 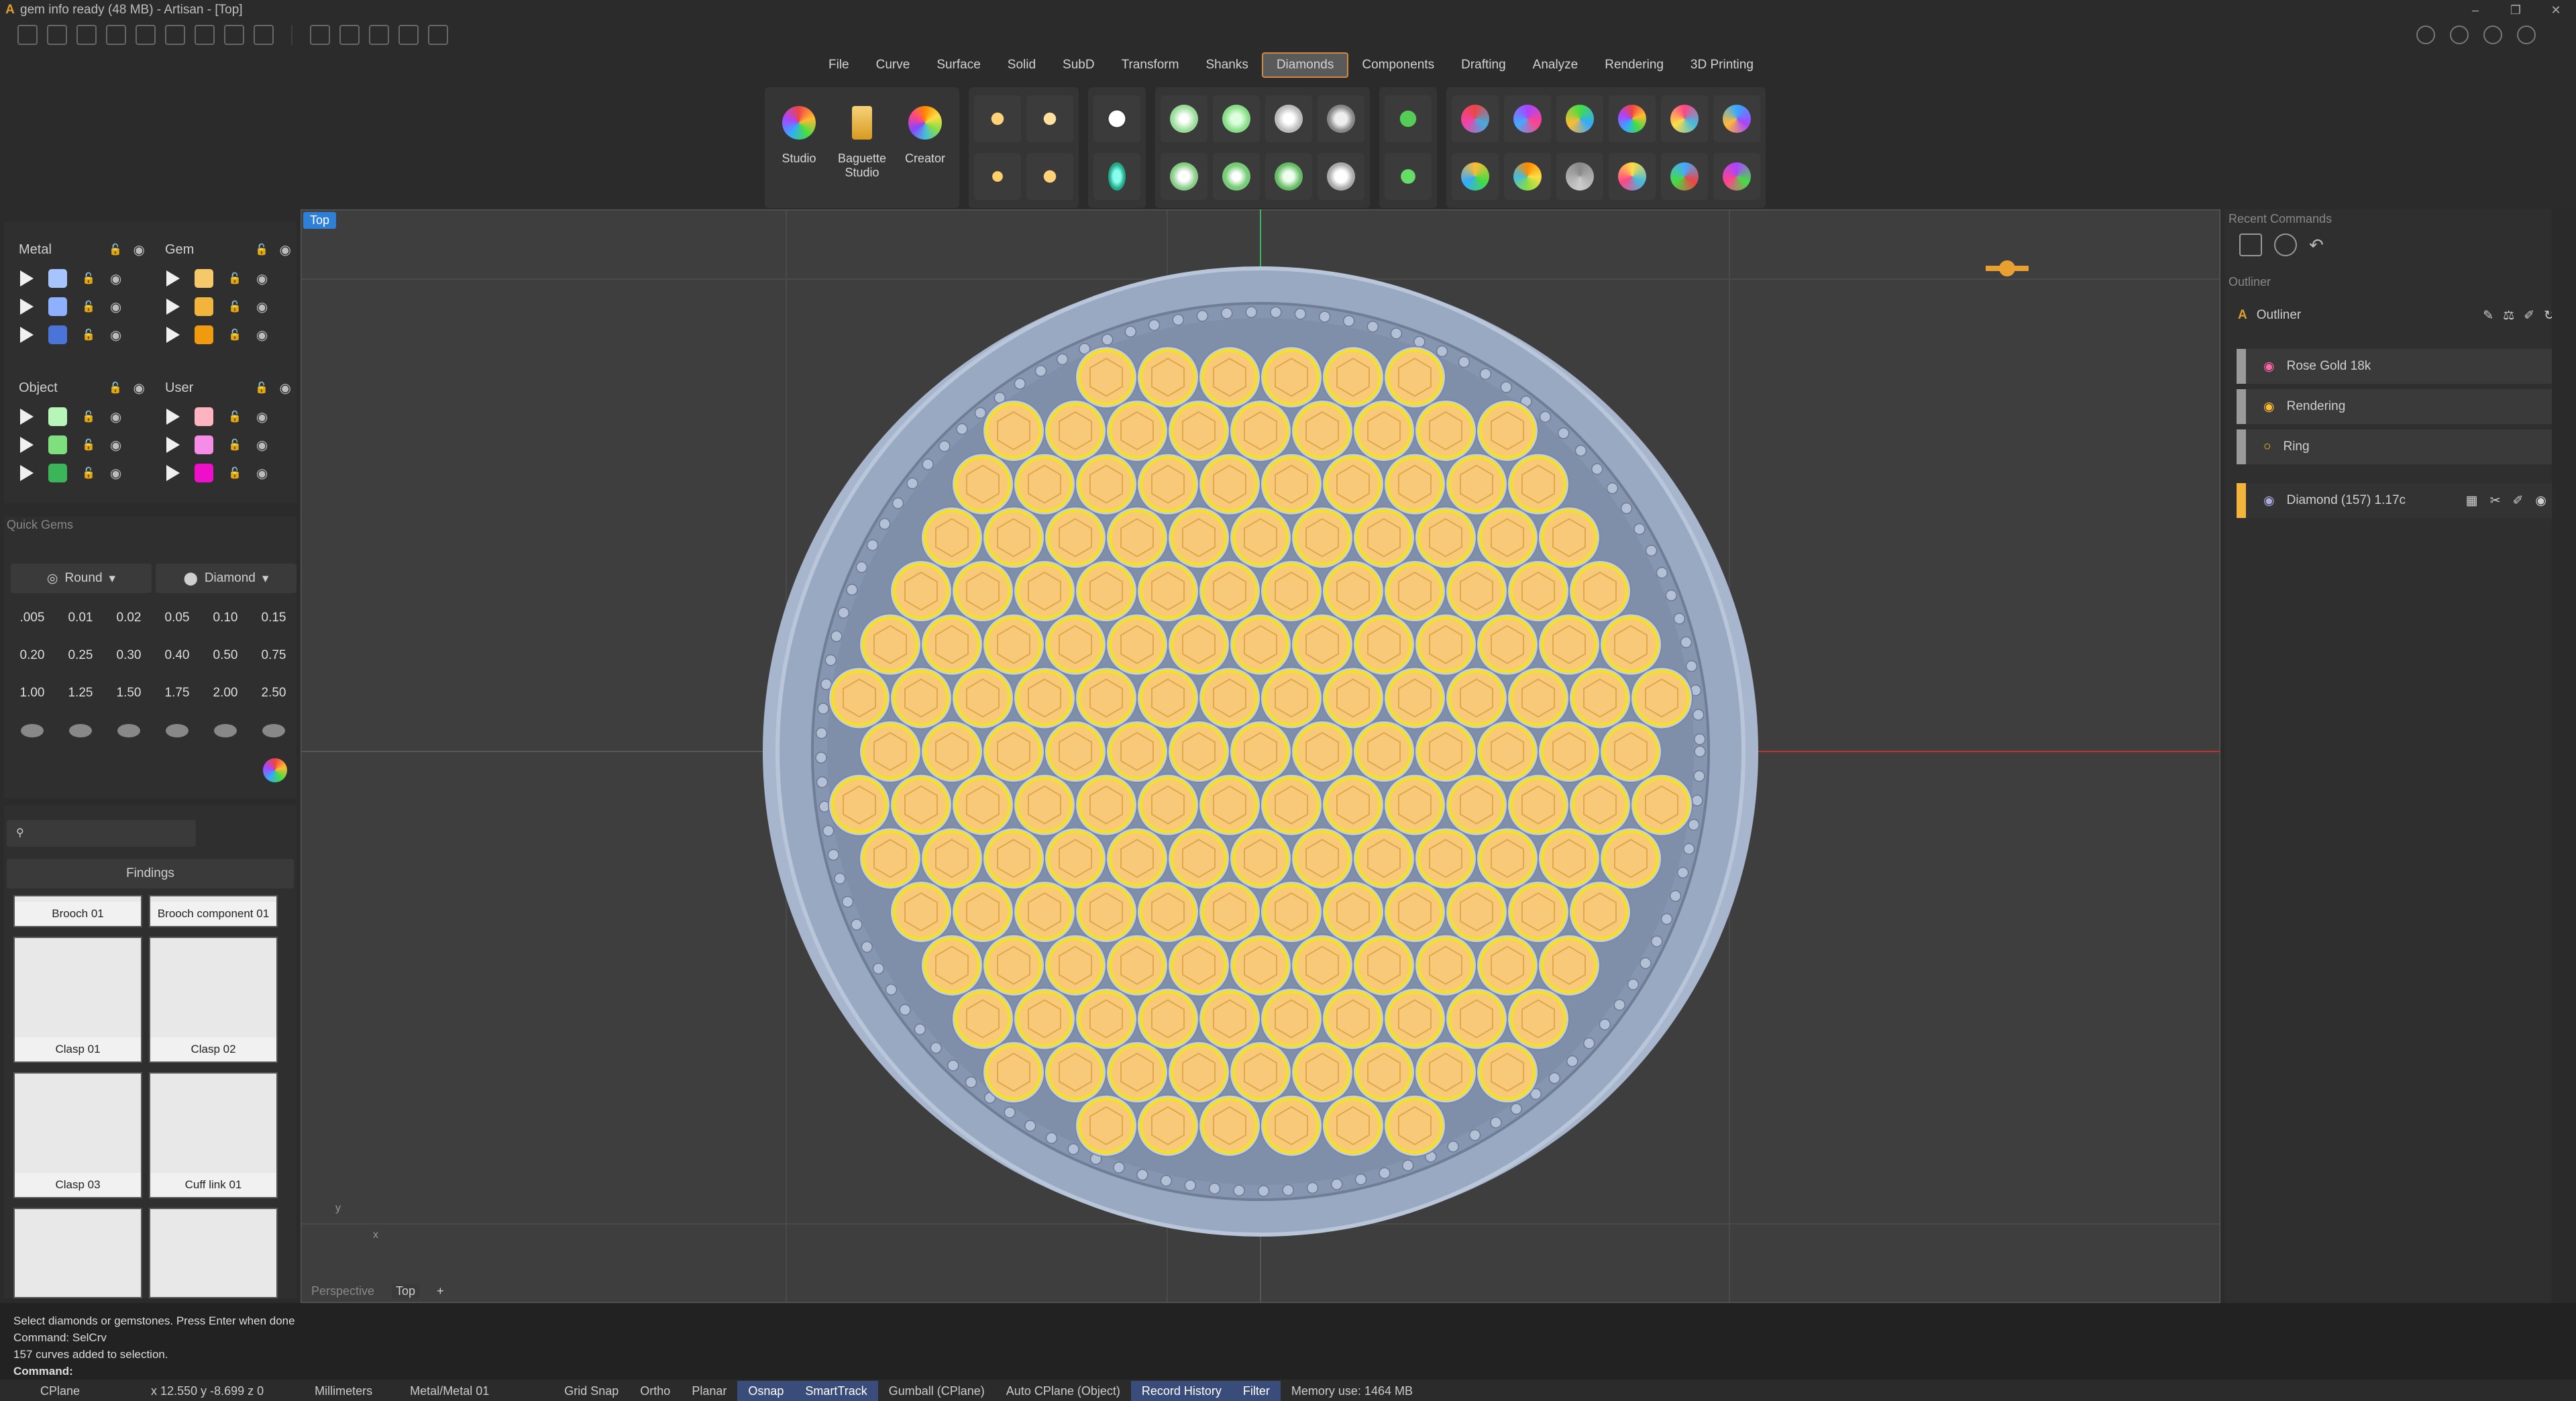 I want to click on baguette-studio-button: Baguette Studio, so click(x=862, y=147).